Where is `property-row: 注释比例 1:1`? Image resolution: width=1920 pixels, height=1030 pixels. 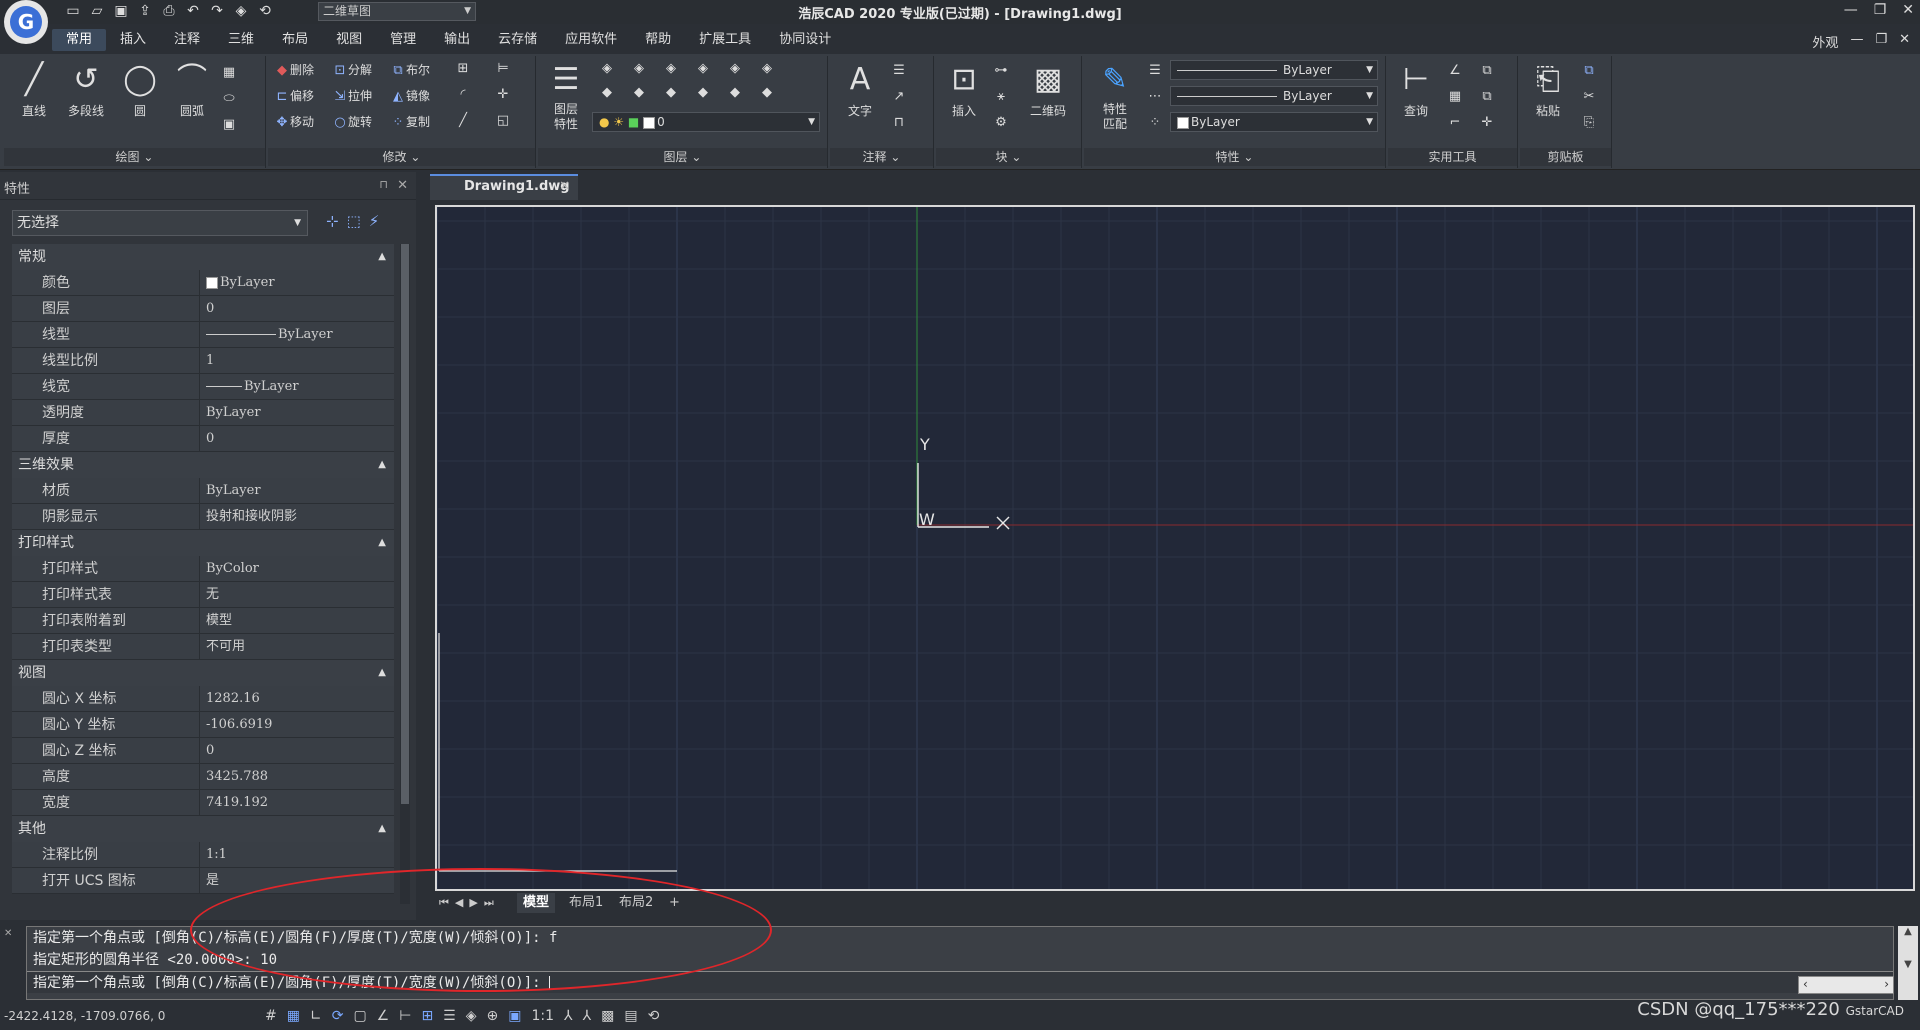
property-row: 注释比例 1:1 is located at coordinates (203, 855).